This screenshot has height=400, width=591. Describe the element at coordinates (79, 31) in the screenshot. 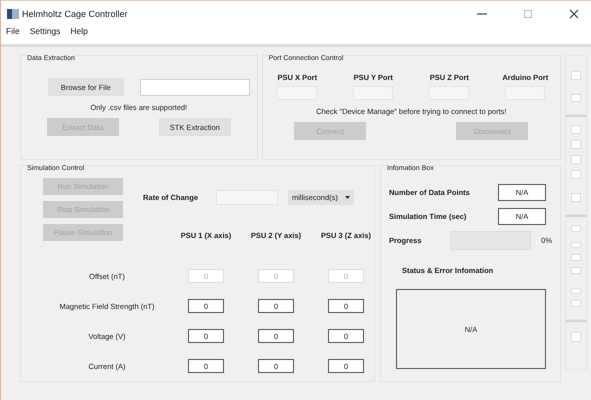

I see `menu-item: Help` at that location.